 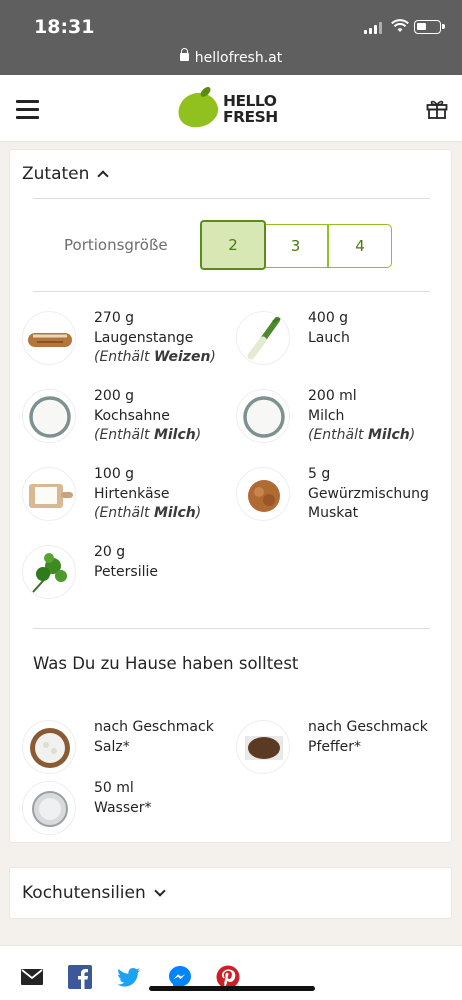 What do you see at coordinates (84, 893) in the screenshot?
I see `utensils-title: Kochutensilien` at bounding box center [84, 893].